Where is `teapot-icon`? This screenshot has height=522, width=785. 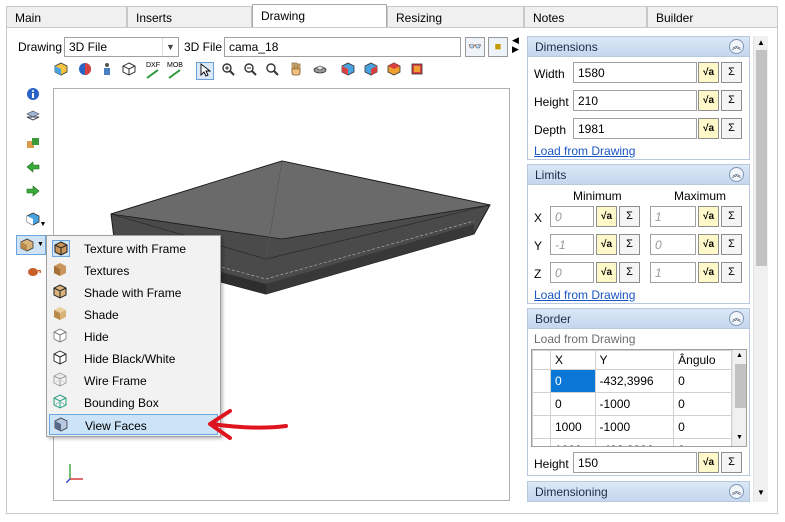 teapot-icon is located at coordinates (33, 273).